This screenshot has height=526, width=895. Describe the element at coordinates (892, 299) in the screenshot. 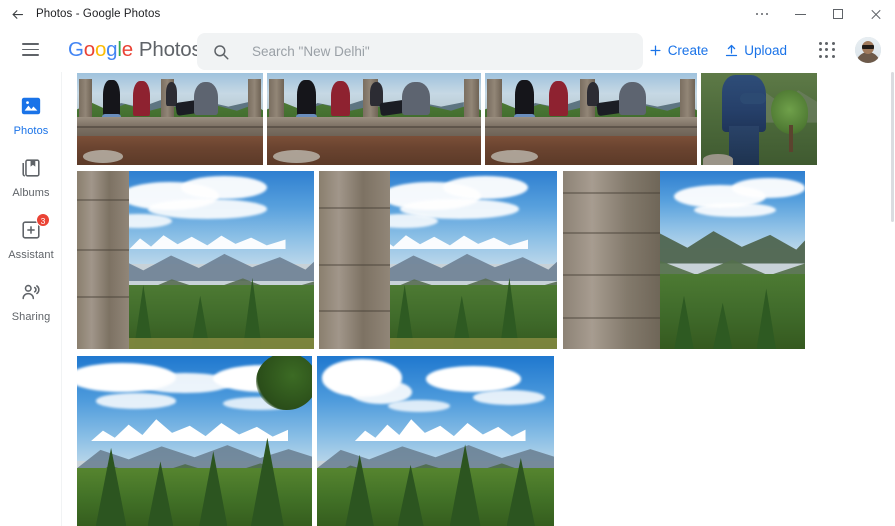

I see `vertical-scrollbar` at that location.